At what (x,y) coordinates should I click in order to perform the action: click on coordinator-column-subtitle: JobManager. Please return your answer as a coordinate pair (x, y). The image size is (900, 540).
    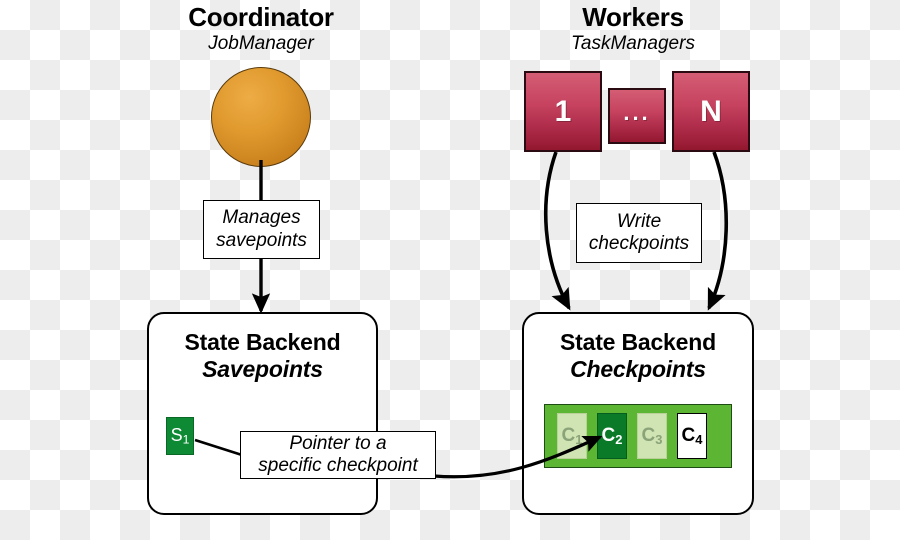
    Looking at the image, I should click on (261, 43).